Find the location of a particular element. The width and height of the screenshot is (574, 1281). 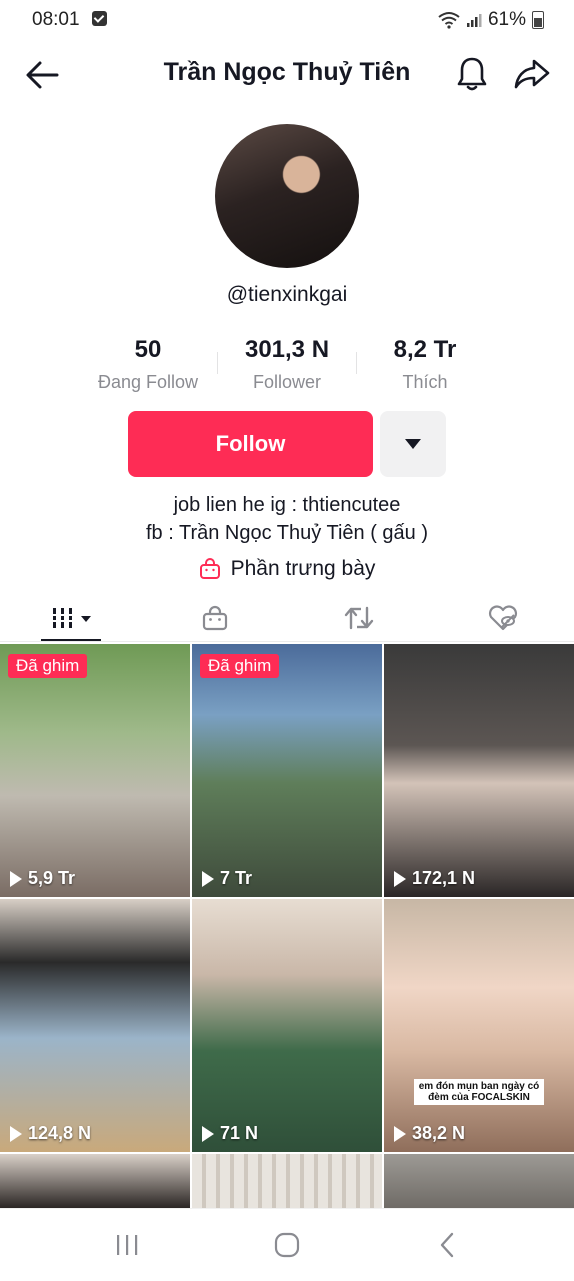

likes-count: 8,2 Tr is located at coordinates (425, 349).